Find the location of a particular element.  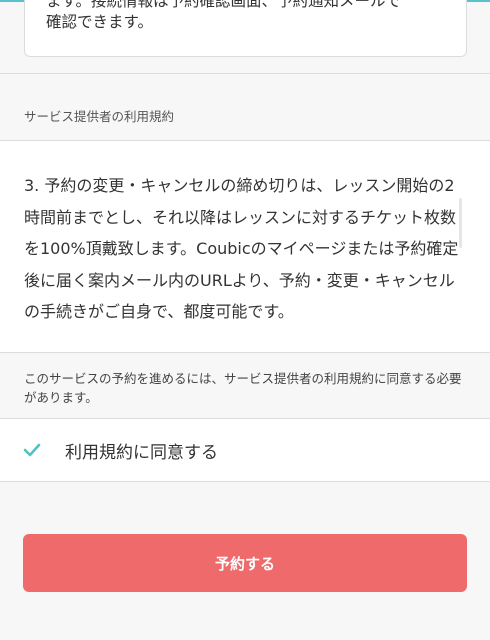

info-card-line: 確認できます。 is located at coordinates (99, 22).